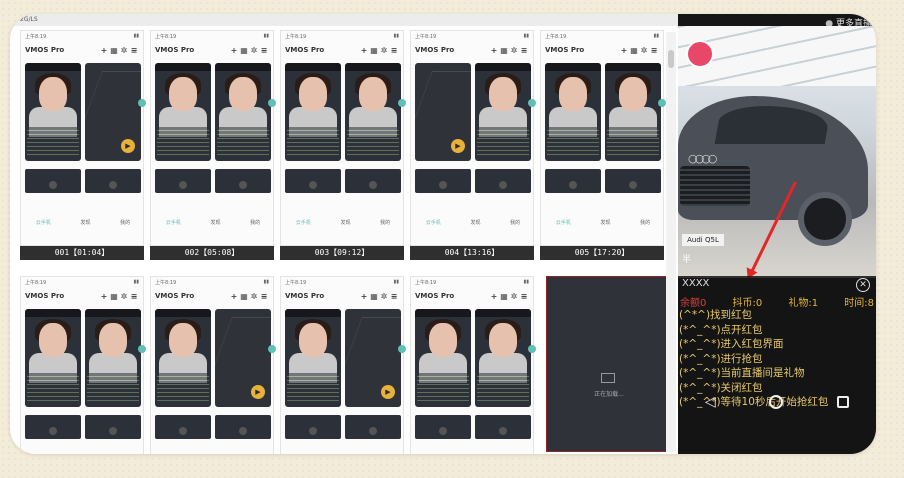 The height and width of the screenshot is (478, 904). I want to click on recent-apps-icon, so click(843, 402).